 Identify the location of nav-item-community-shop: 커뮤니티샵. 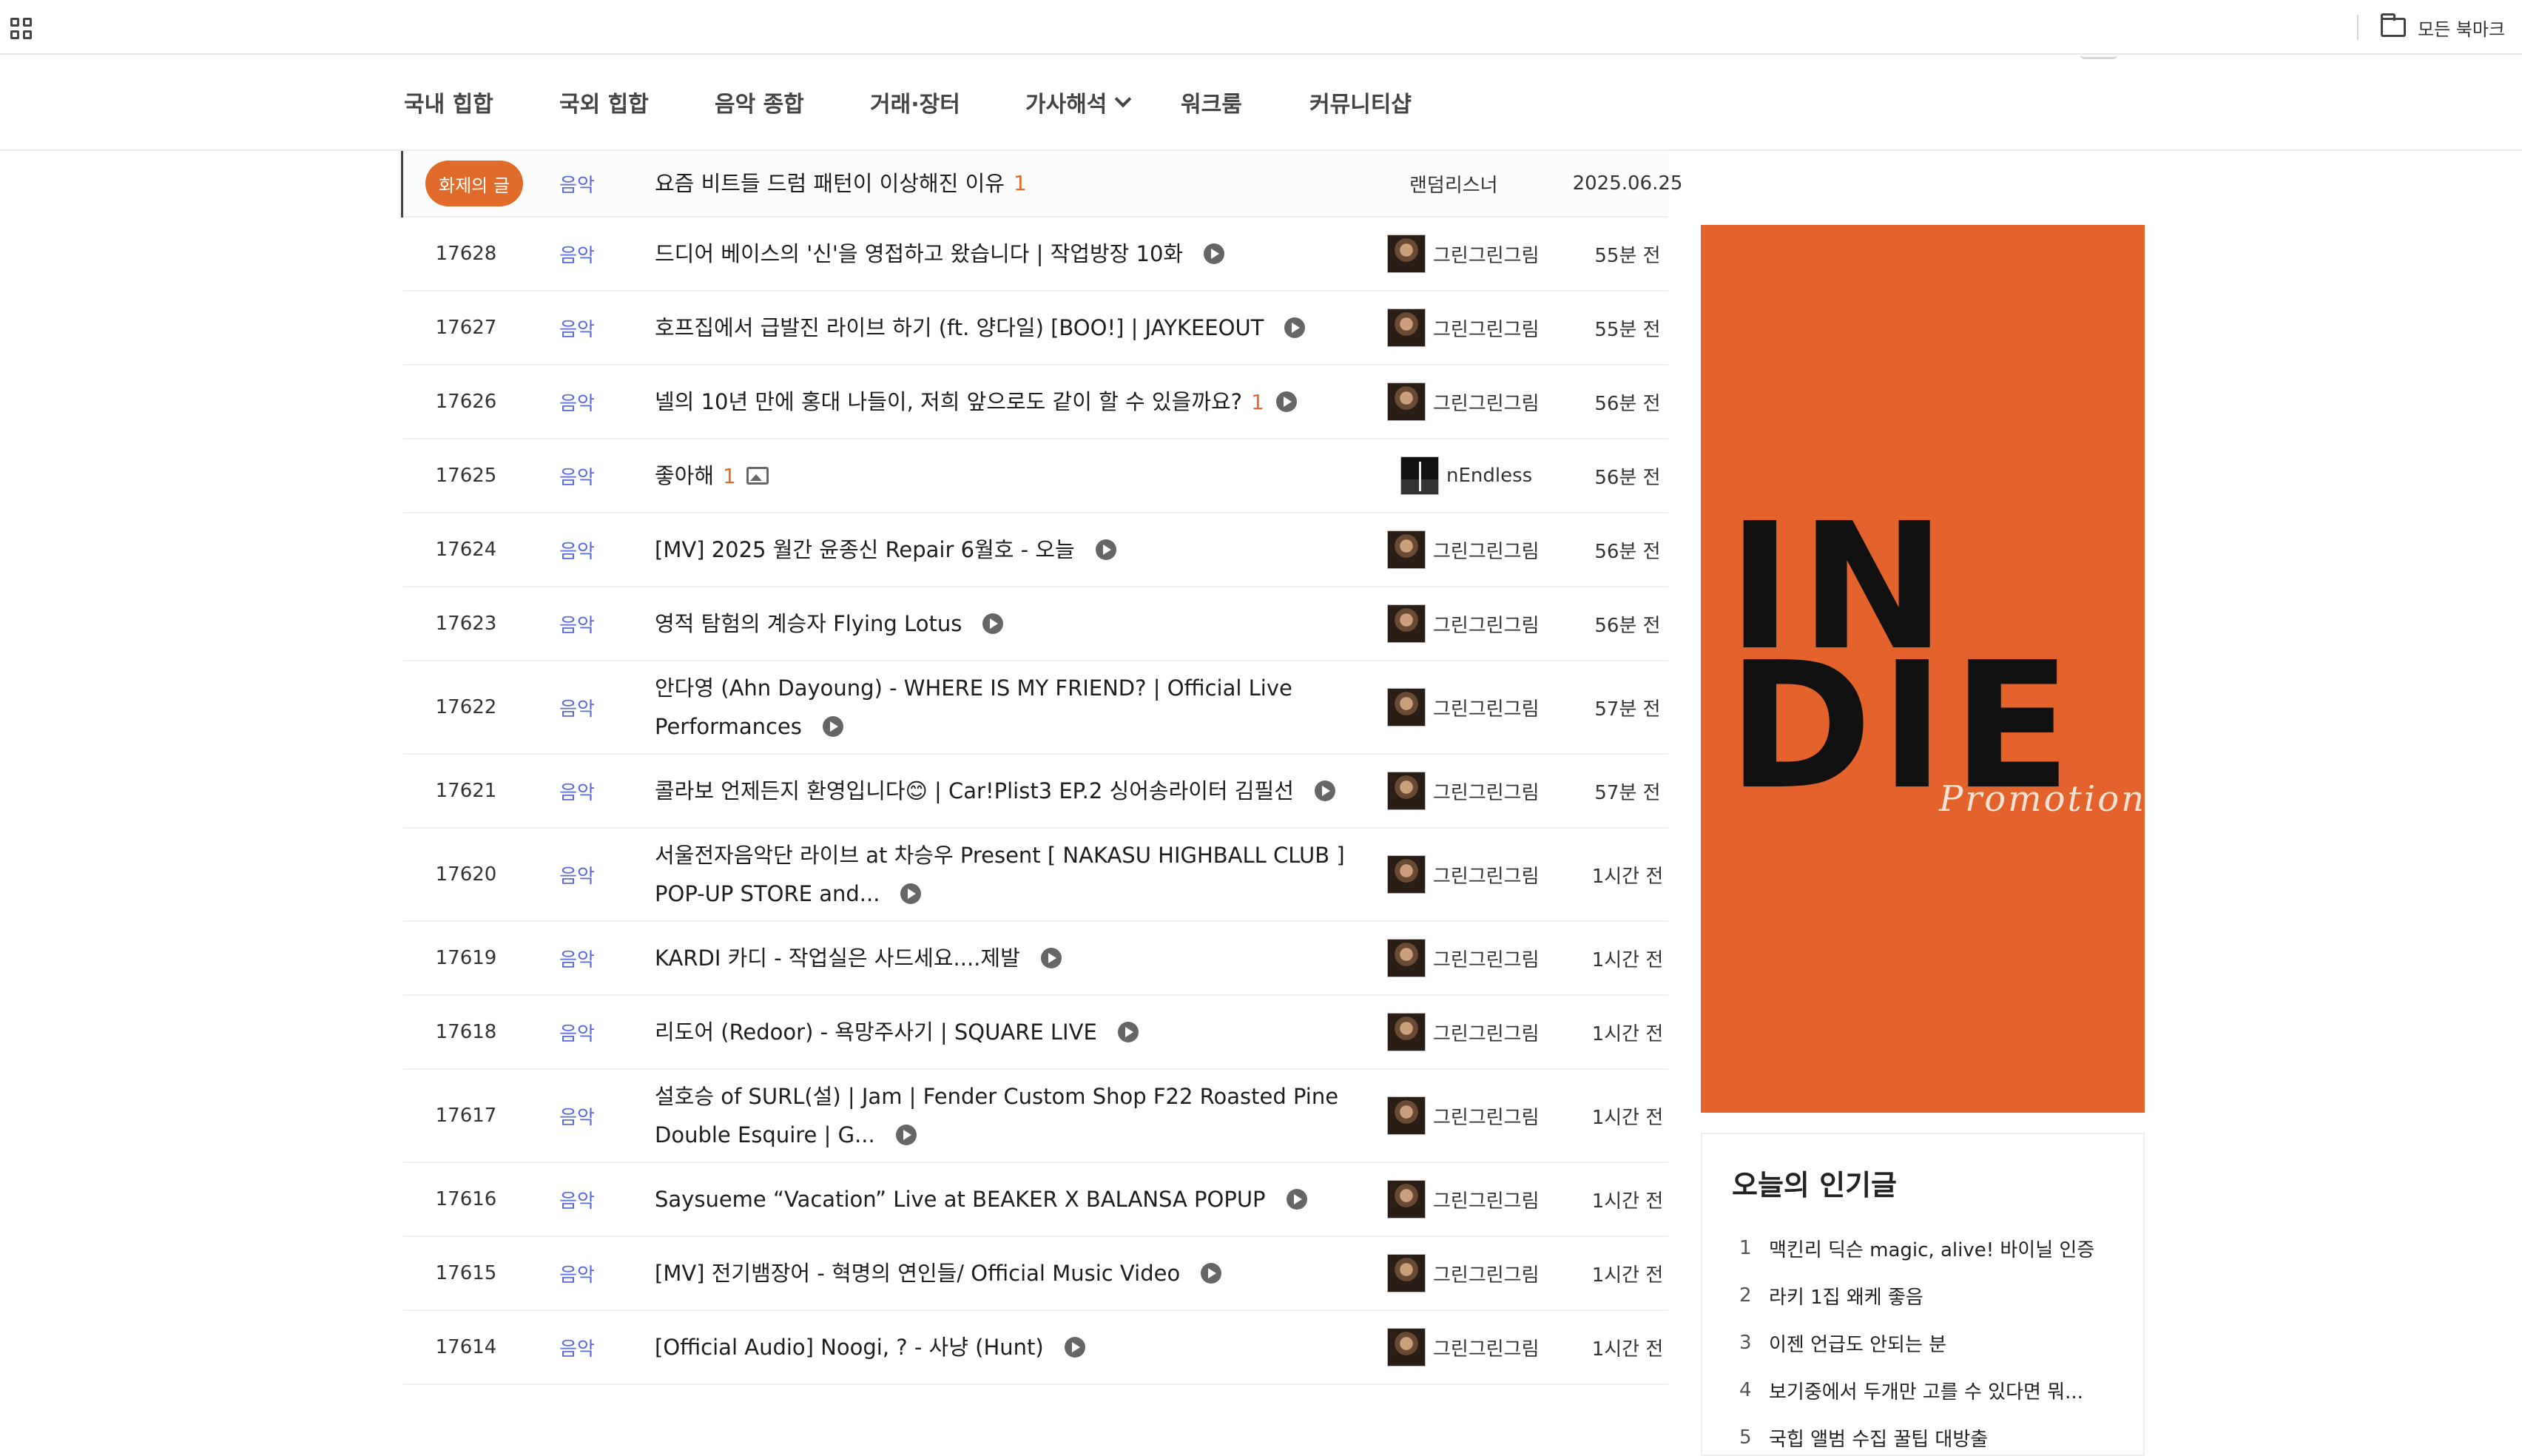
(1361, 102).